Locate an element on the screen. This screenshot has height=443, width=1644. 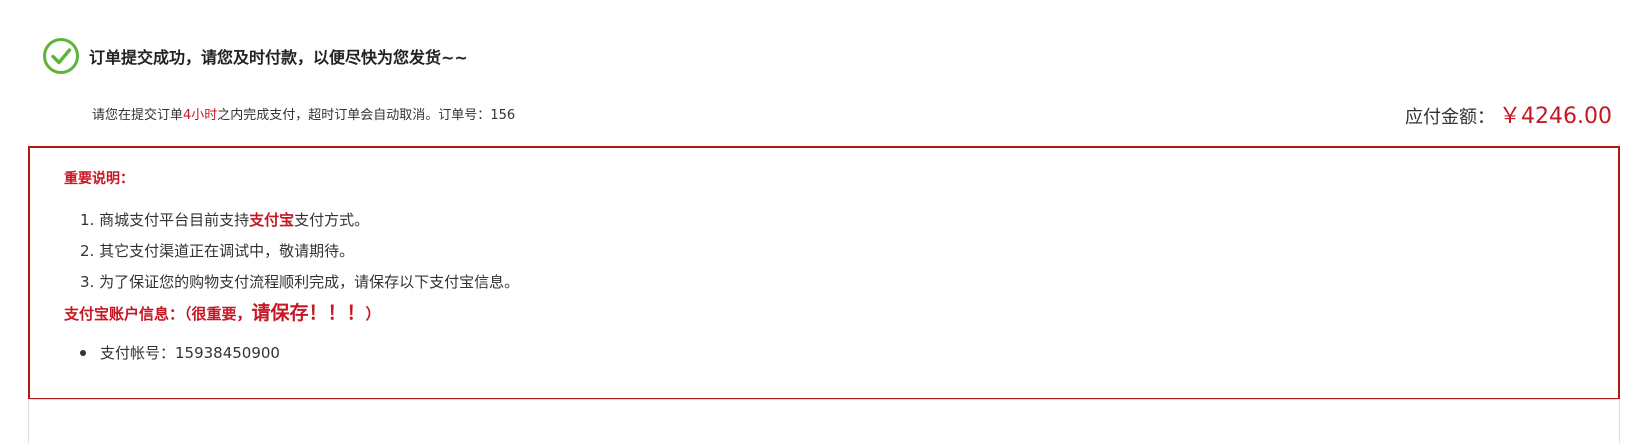
important-item: 2. 其它支付渠道正在调试中，敬请期待。 is located at coordinates (217, 251).